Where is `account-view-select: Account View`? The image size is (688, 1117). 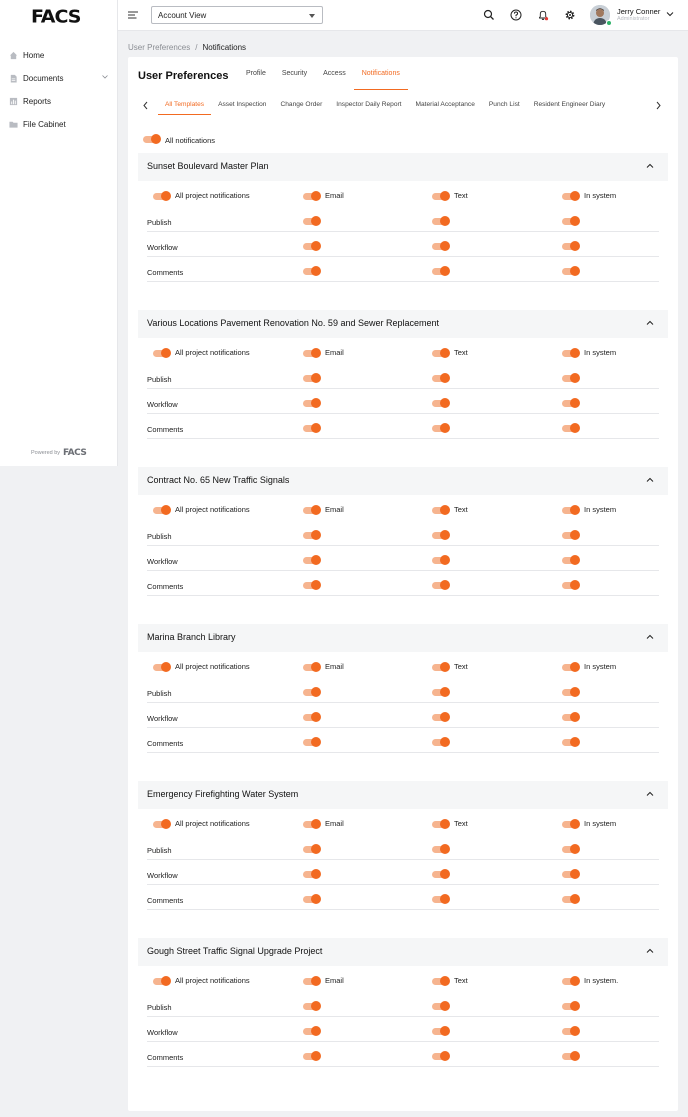 account-view-select: Account View is located at coordinates (237, 15).